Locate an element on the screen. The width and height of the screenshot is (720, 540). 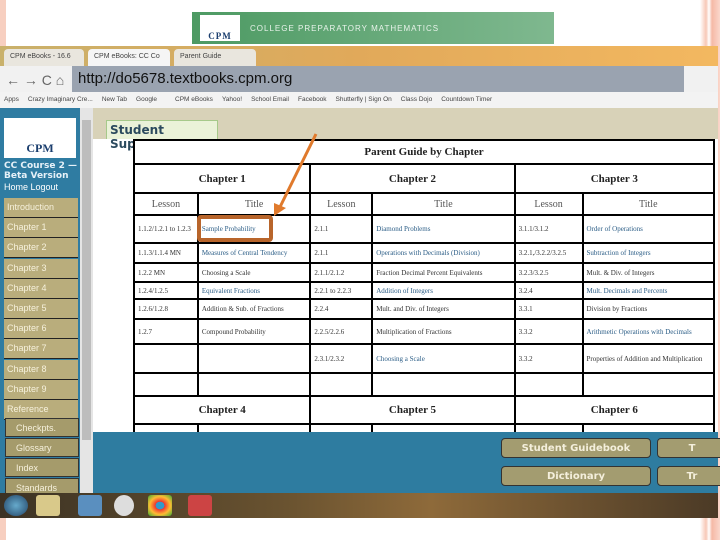
arrow-annotation is located at coordinates (296, 174).